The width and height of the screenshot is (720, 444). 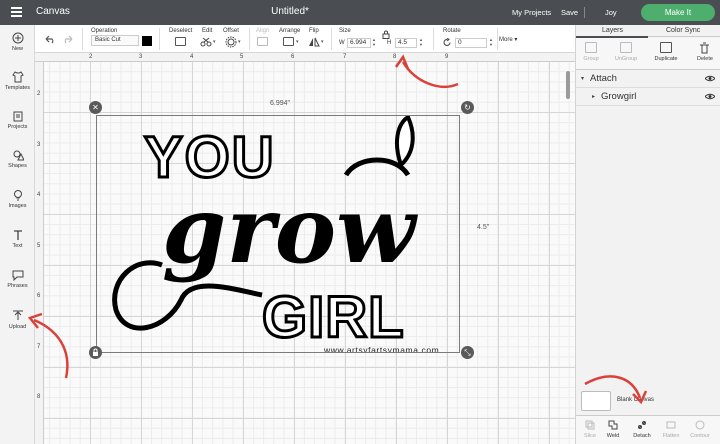 What do you see at coordinates (596, 401) in the screenshot?
I see `blank-canvas-swatch` at bounding box center [596, 401].